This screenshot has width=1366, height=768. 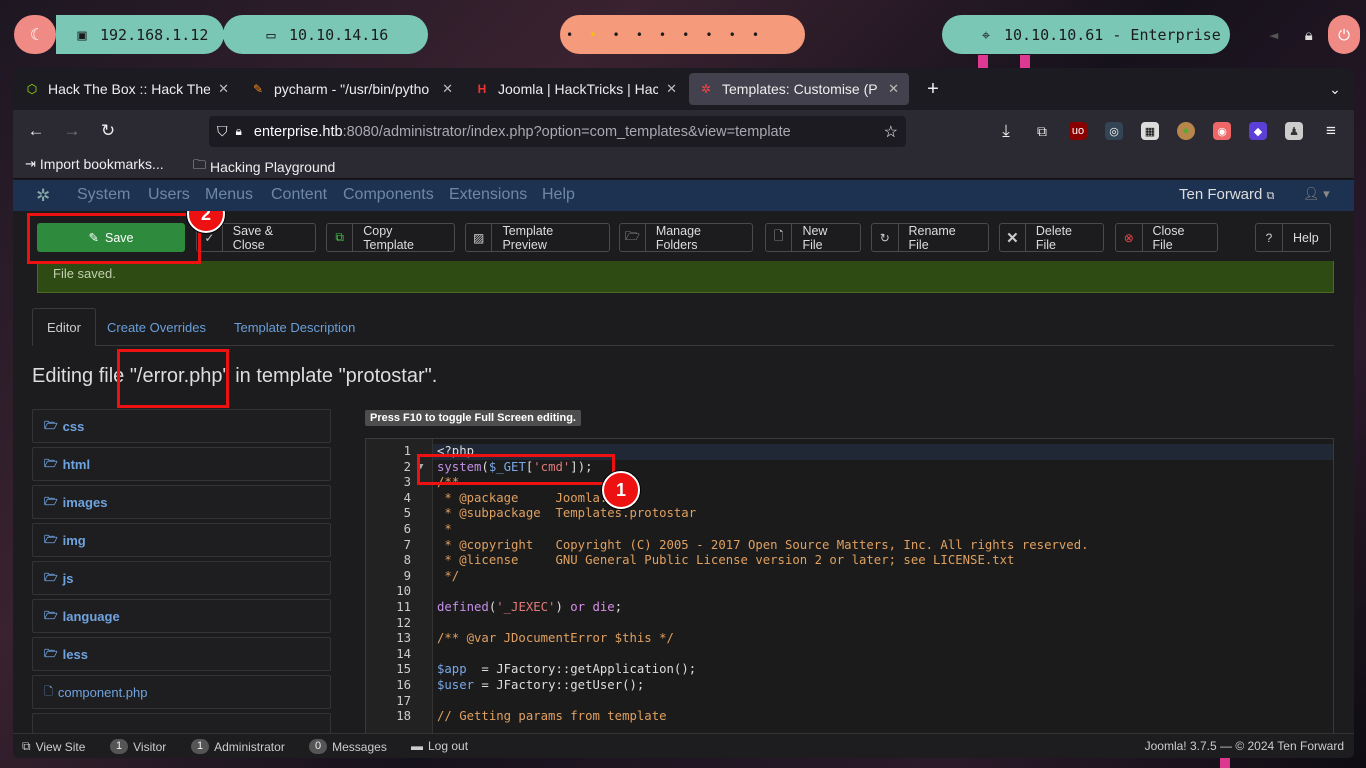 I want to click on file-next, so click(x=181, y=723).